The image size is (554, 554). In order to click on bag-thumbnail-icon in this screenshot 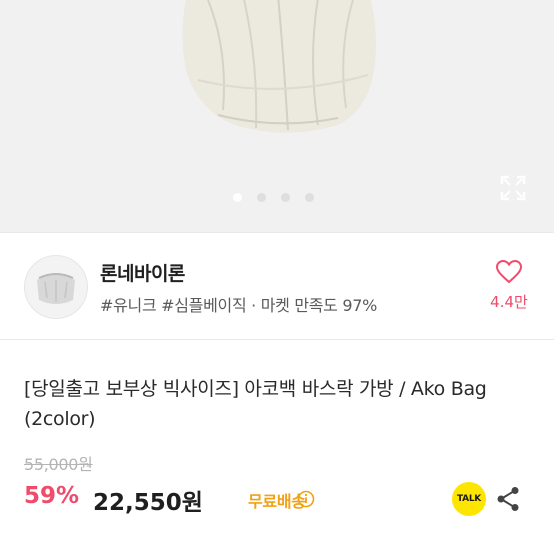, I will do `click(56, 288)`.